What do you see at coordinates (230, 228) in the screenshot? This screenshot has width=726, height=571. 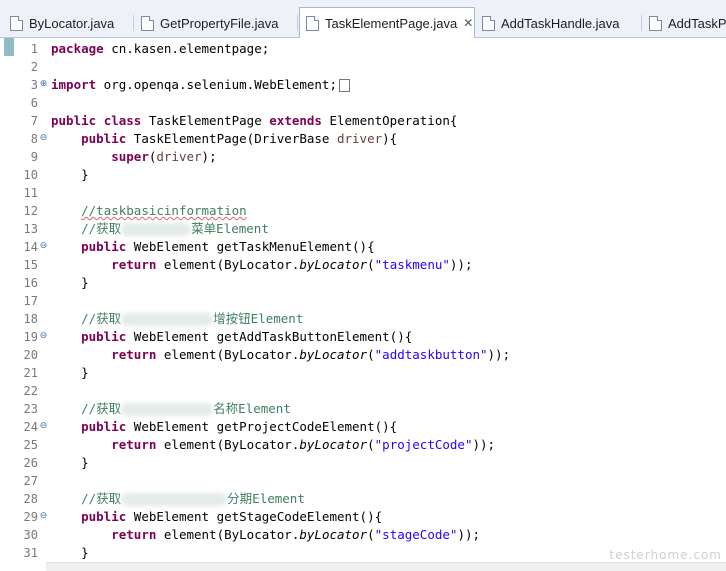 I see `comment: 菜单Element` at bounding box center [230, 228].